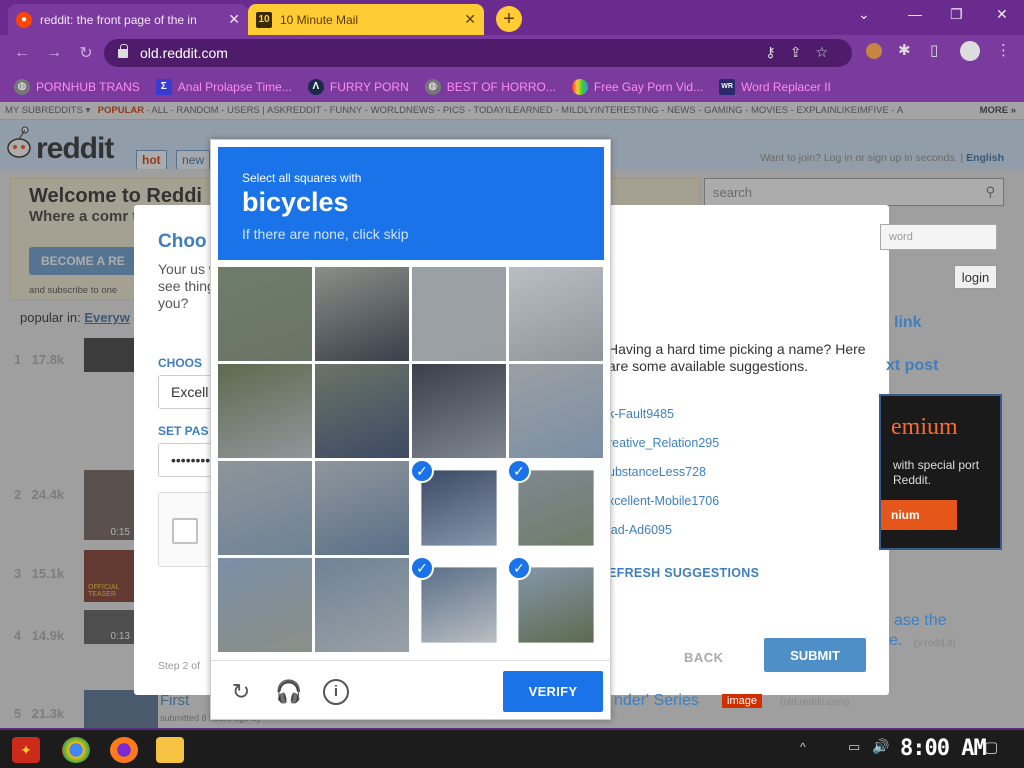 The height and width of the screenshot is (768, 1024). I want to click on sidebar-icon: ▯, so click(934, 50).